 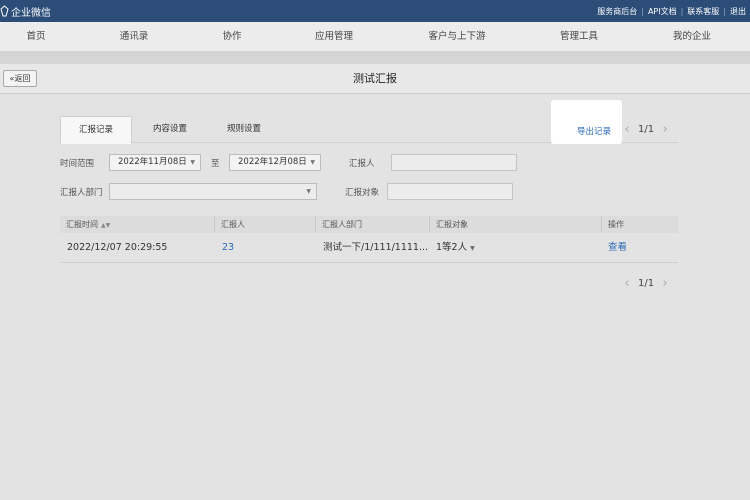 I want to click on col-reporter: 汇报人, so click(x=264, y=224).